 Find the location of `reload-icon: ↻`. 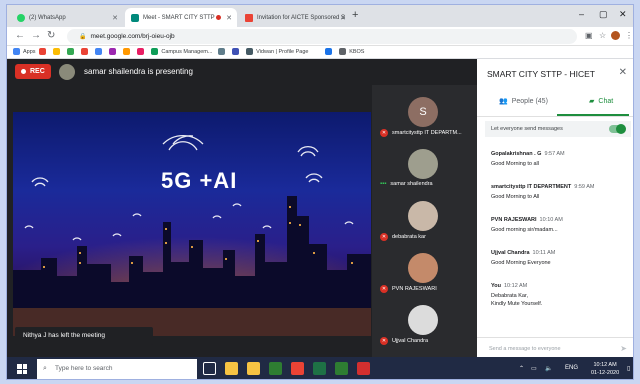

reload-icon: ↻ is located at coordinates (51, 35).